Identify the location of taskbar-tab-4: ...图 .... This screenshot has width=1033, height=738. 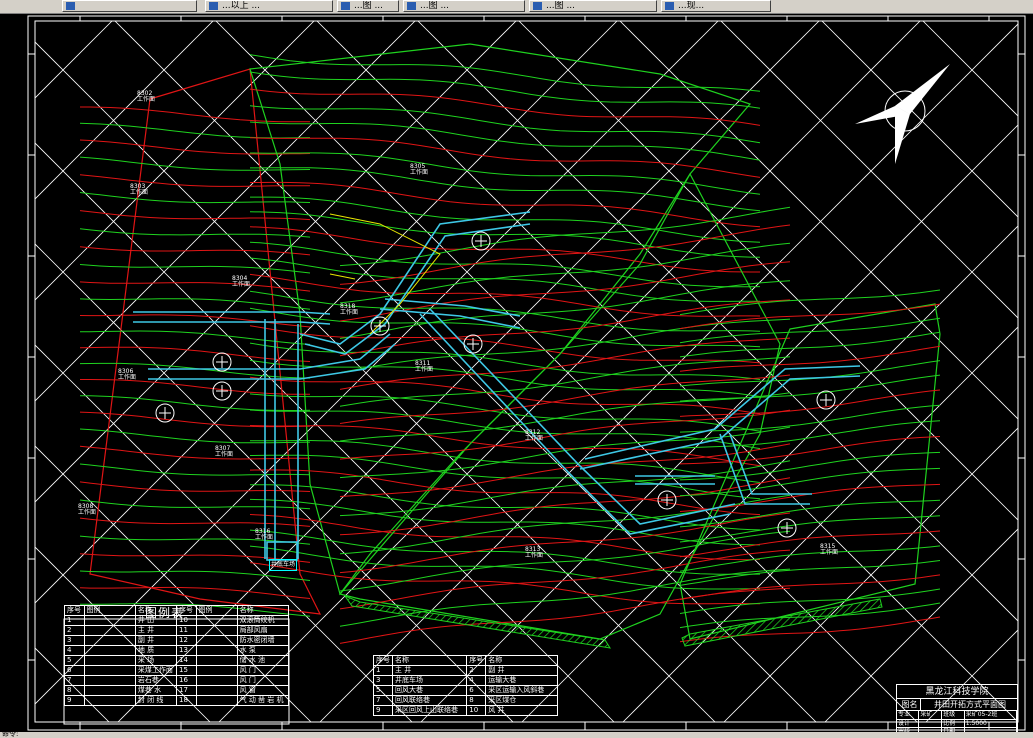
(464, 6).